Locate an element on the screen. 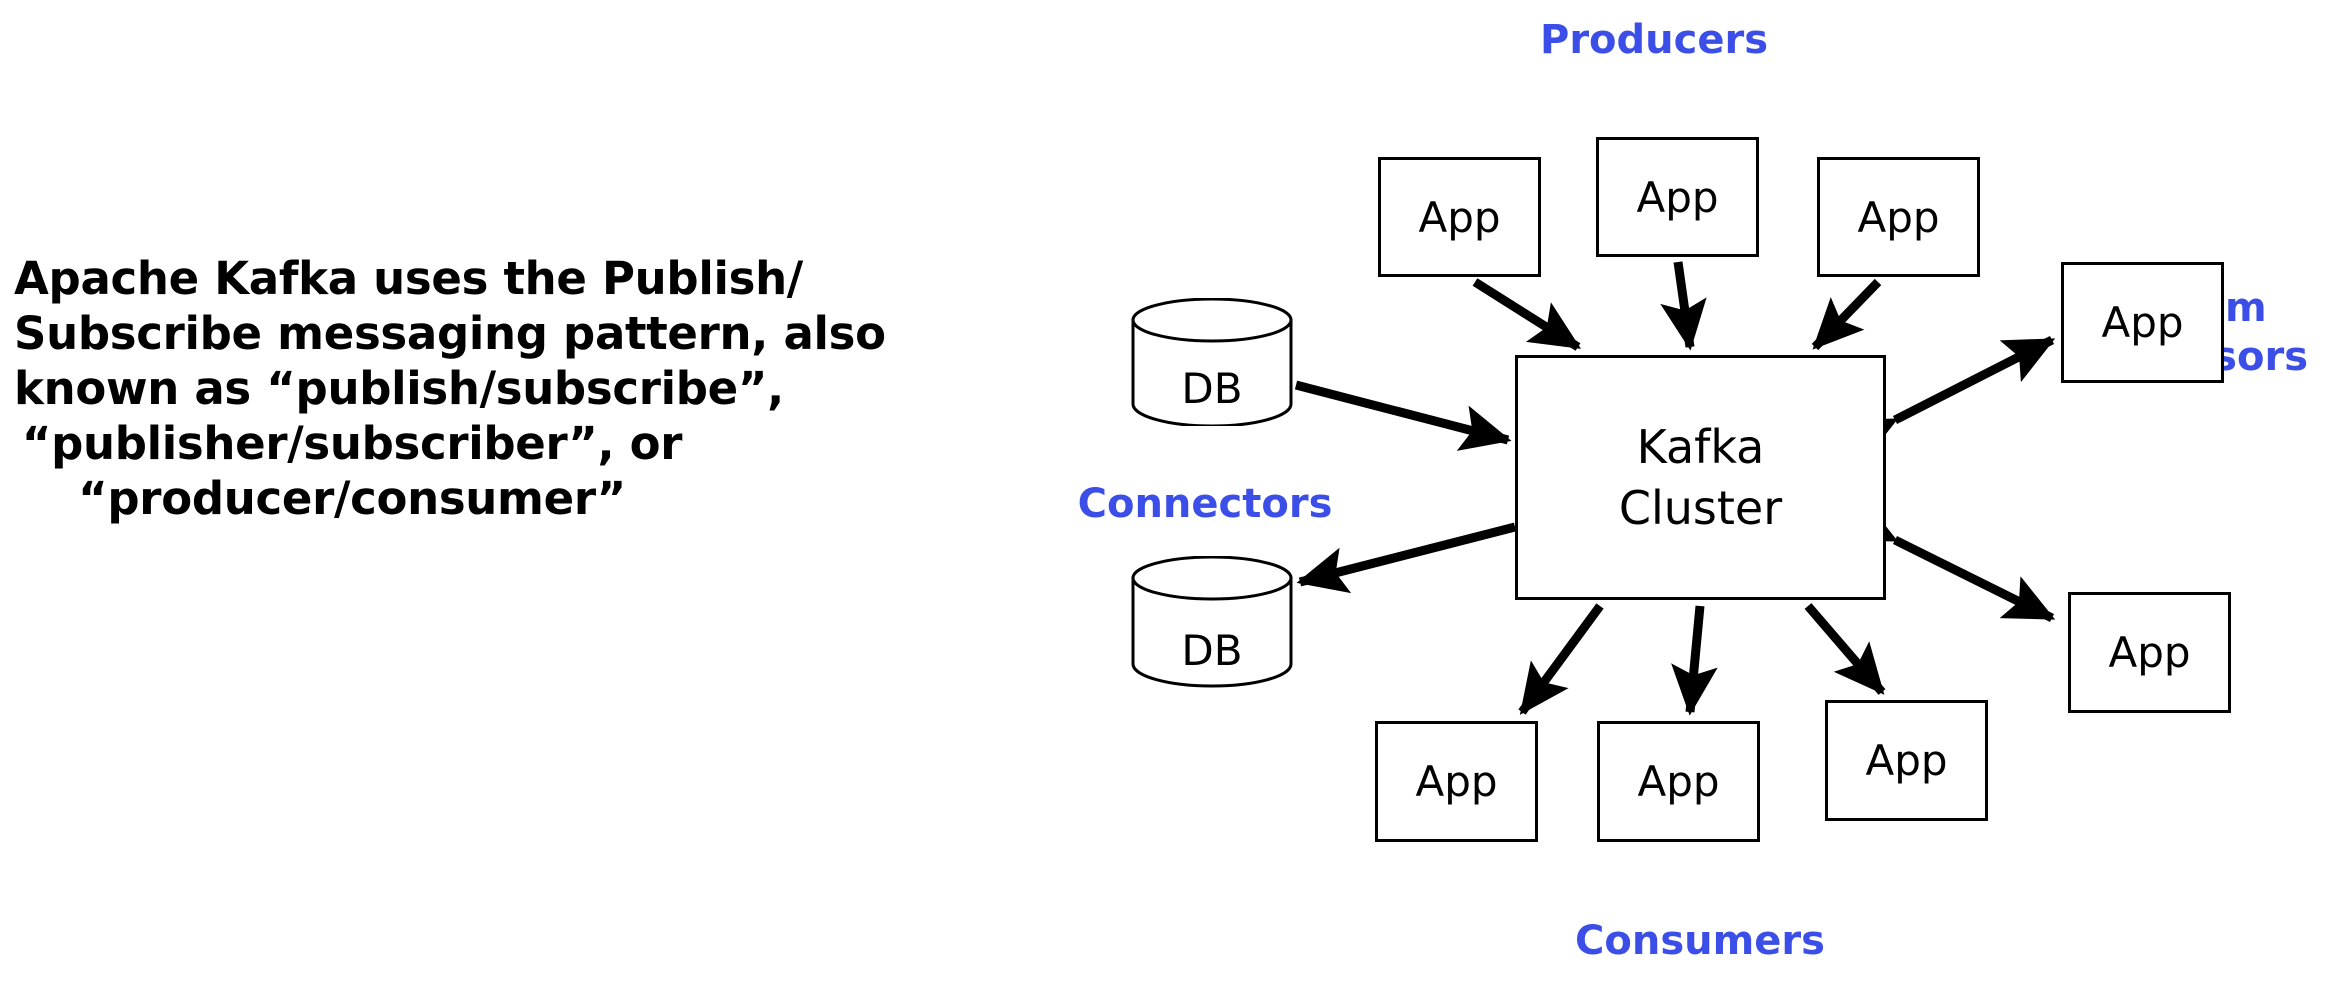 The image size is (2327, 992). consumer-app-label-1: App is located at coordinates (1456, 781).